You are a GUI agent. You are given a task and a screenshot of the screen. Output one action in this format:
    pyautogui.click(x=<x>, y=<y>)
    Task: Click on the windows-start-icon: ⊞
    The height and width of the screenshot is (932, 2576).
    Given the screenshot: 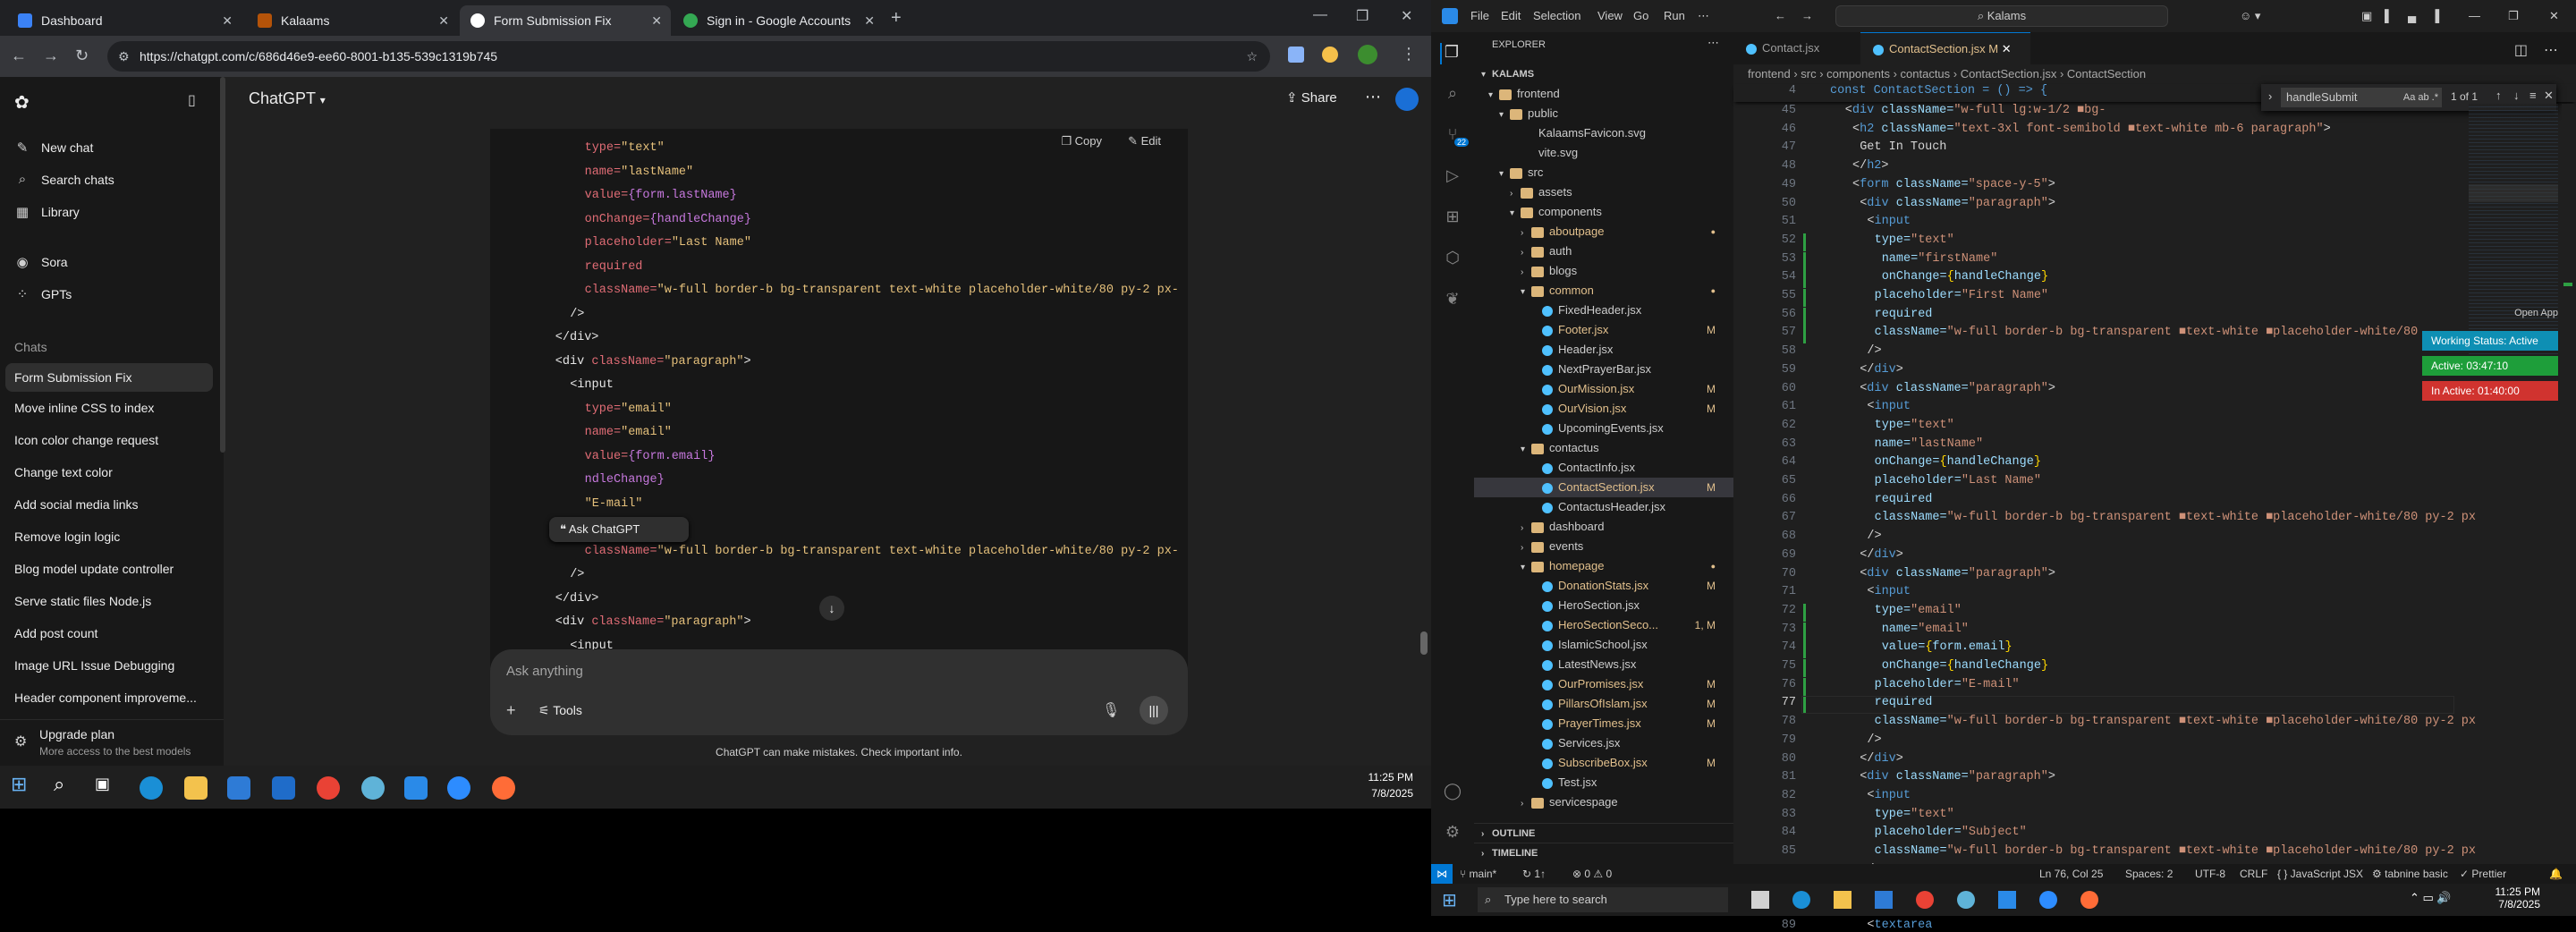 What is the action you would take?
    pyautogui.click(x=22, y=784)
    